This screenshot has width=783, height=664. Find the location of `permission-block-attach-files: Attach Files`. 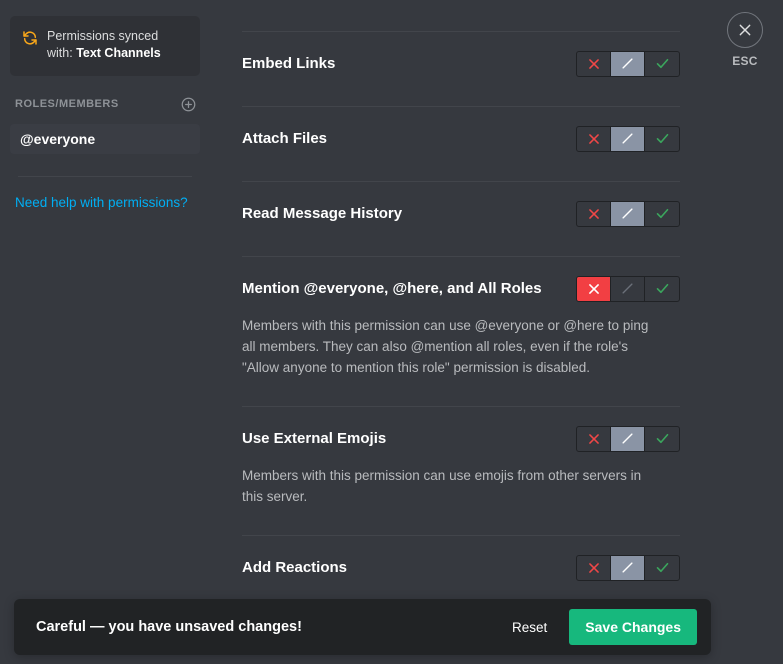

permission-block-attach-files: Attach Files is located at coordinates (461, 130).